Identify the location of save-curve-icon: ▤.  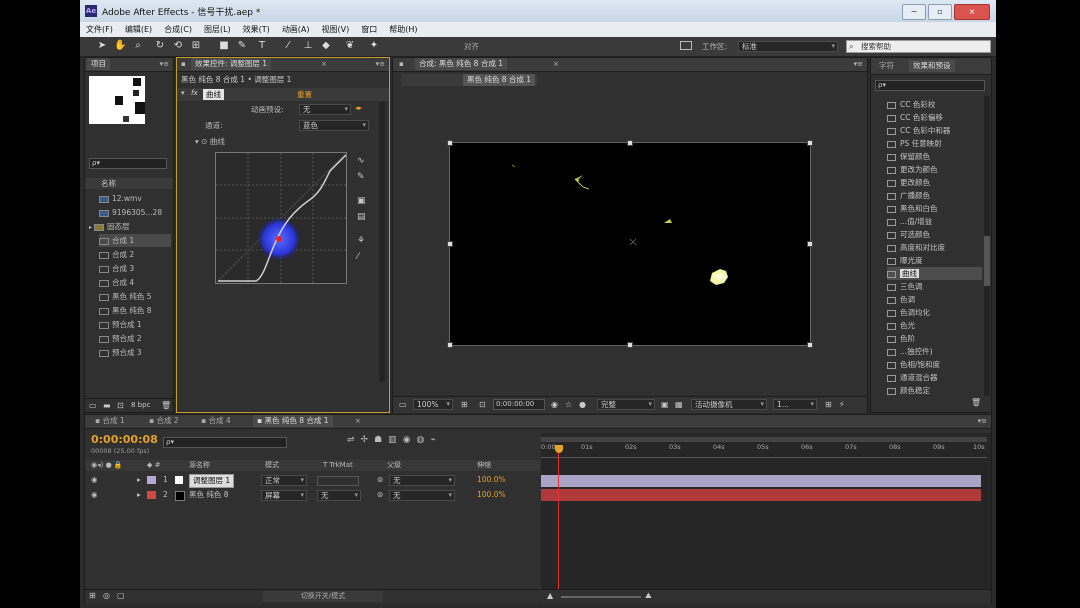
(361, 217).